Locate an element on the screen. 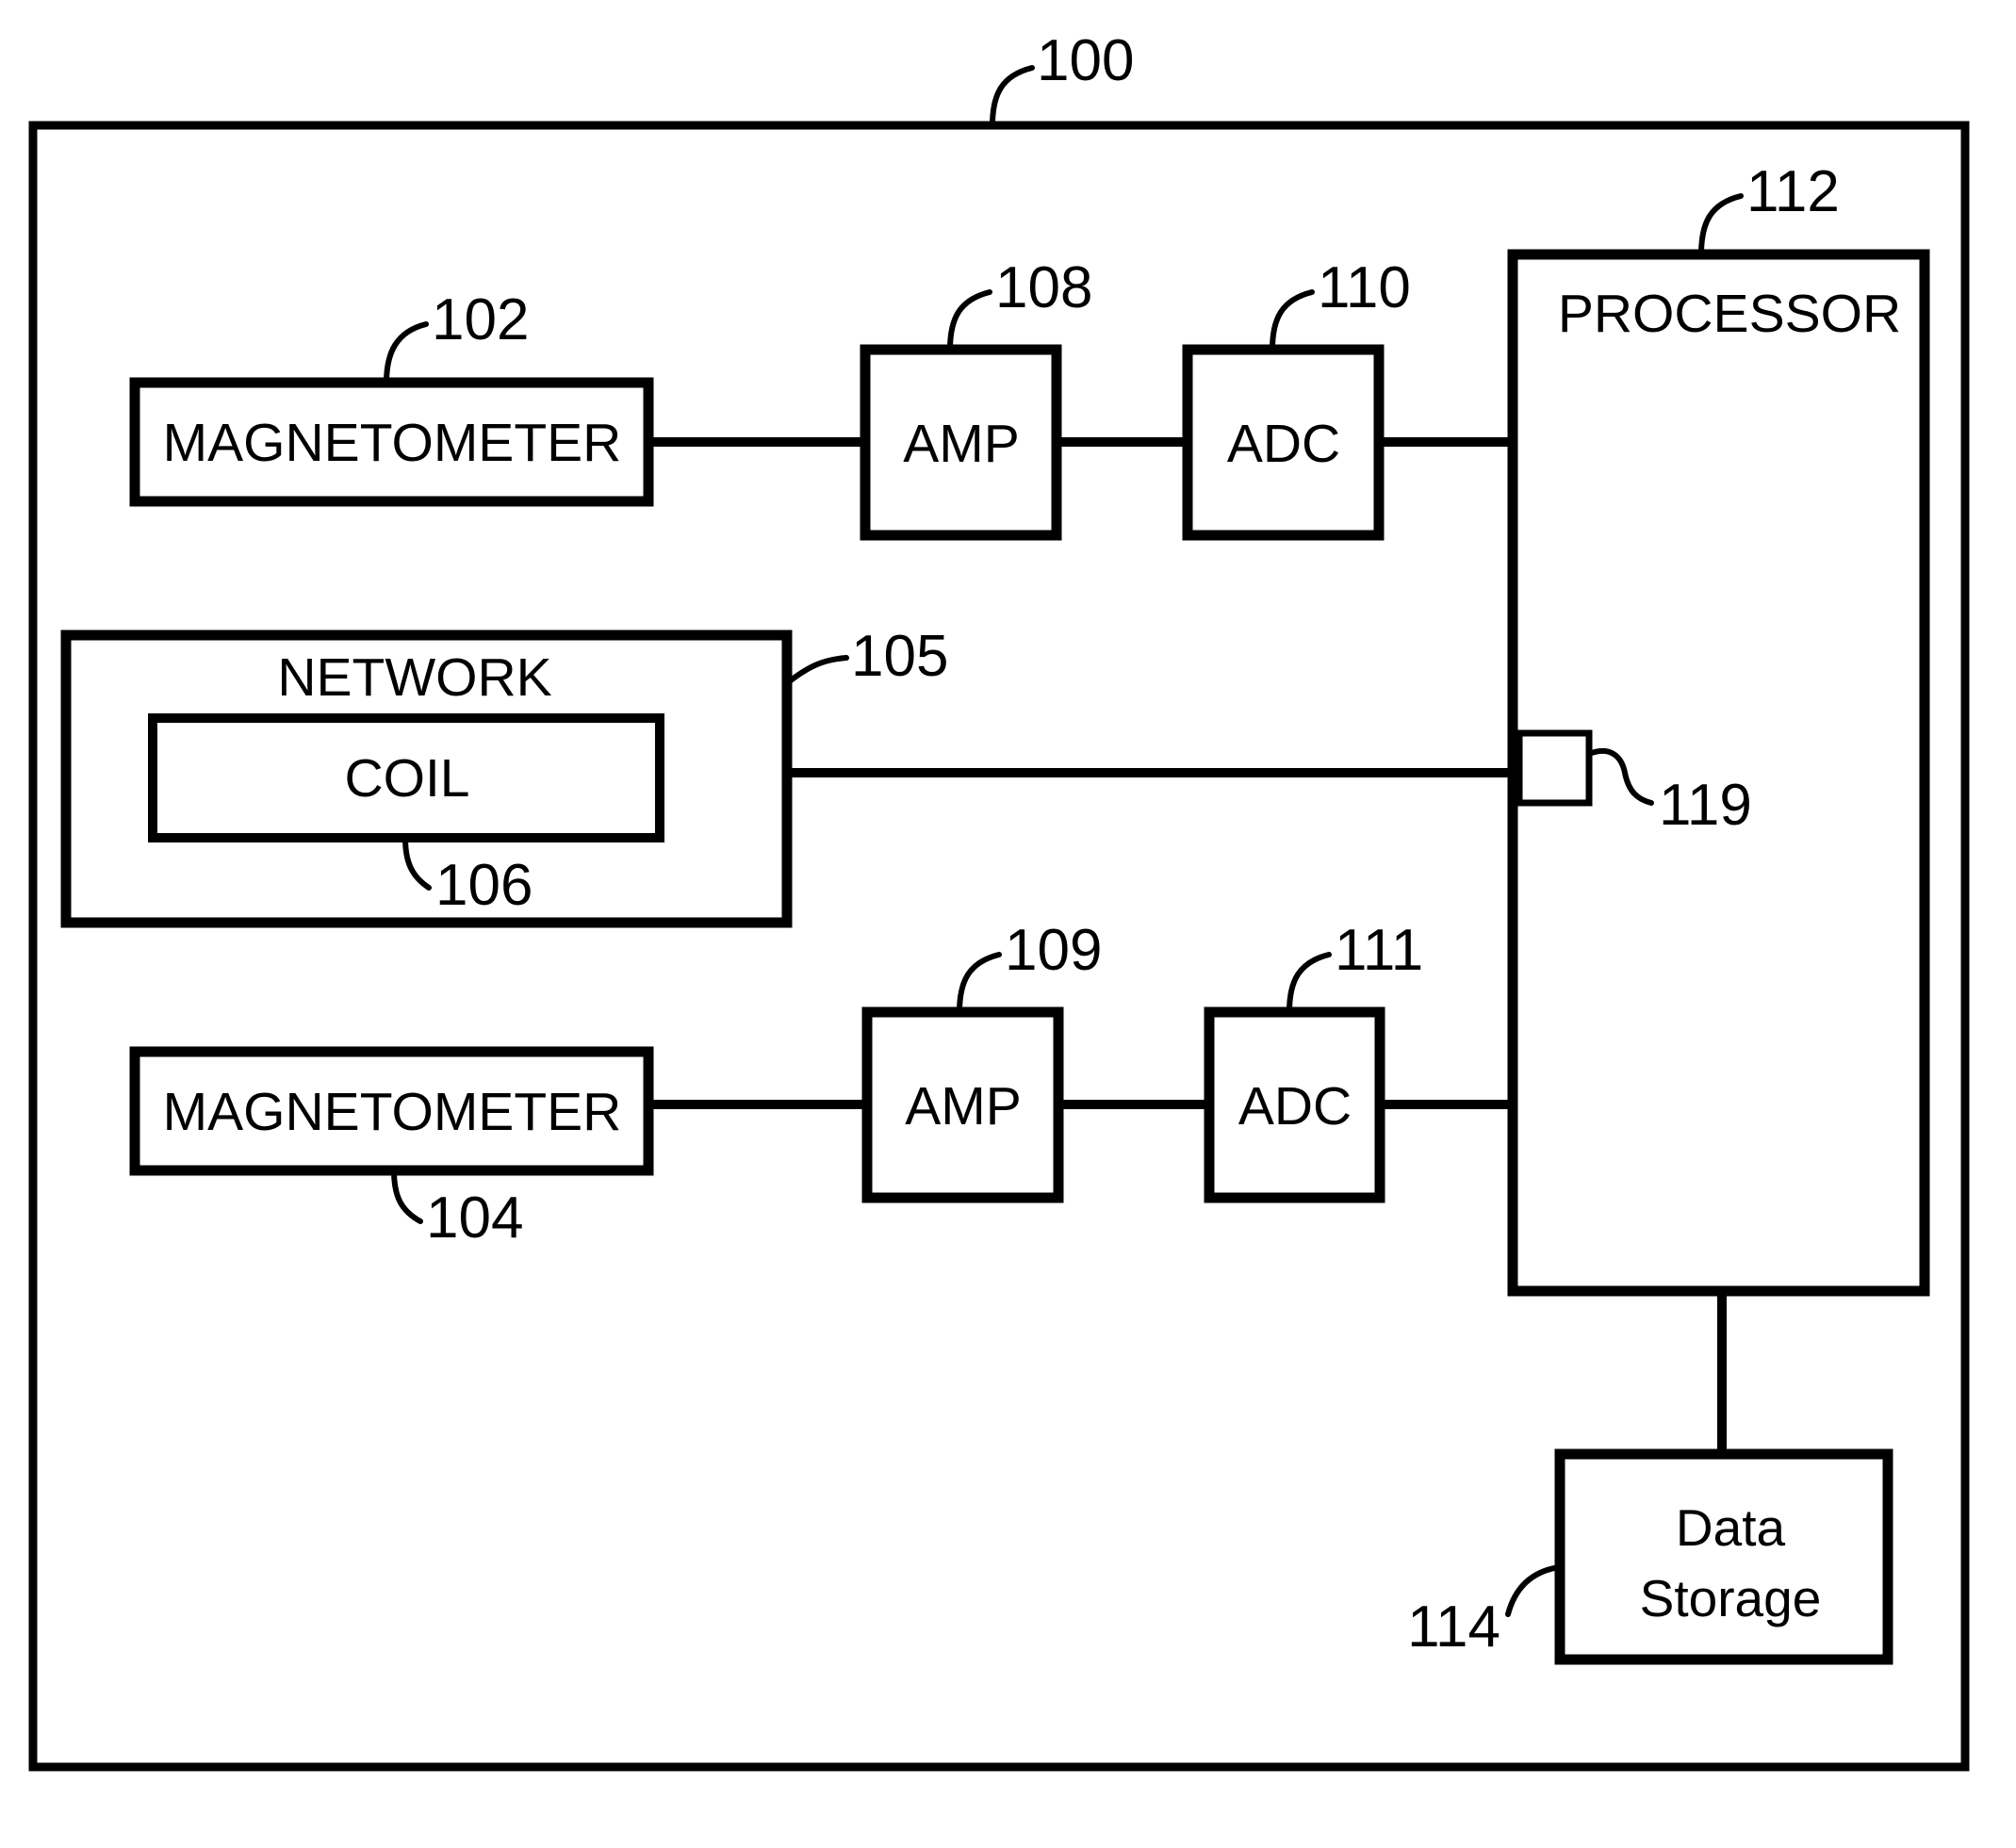 This screenshot has height=1848, width=2016. data-storage-box is located at coordinates (1724, 1557).